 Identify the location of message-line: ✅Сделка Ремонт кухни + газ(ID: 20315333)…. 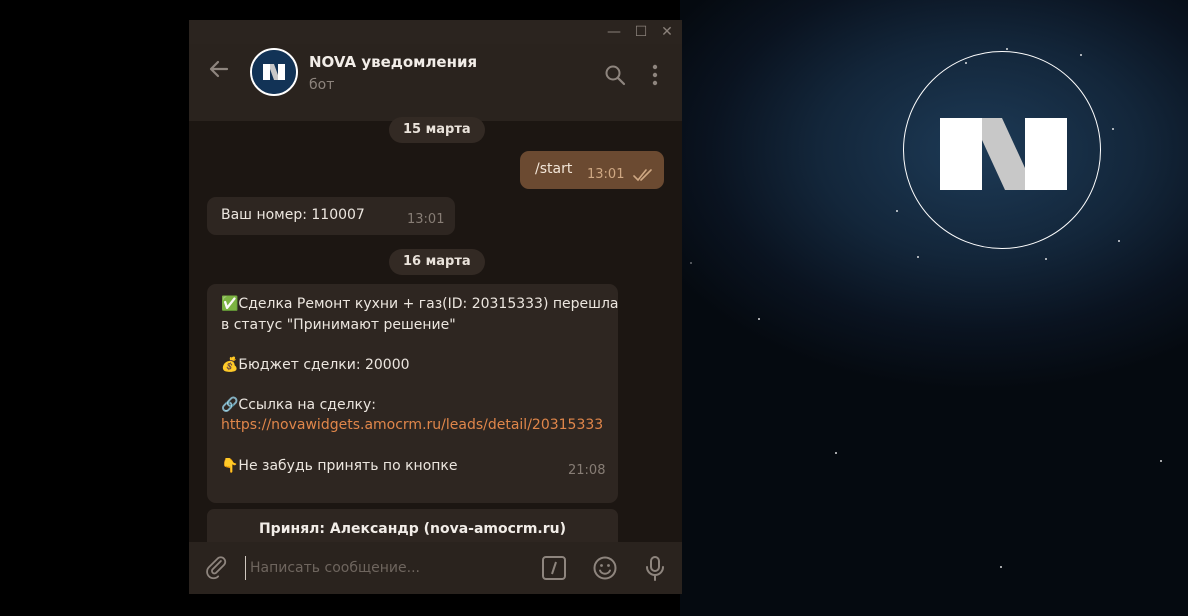
(420, 304).